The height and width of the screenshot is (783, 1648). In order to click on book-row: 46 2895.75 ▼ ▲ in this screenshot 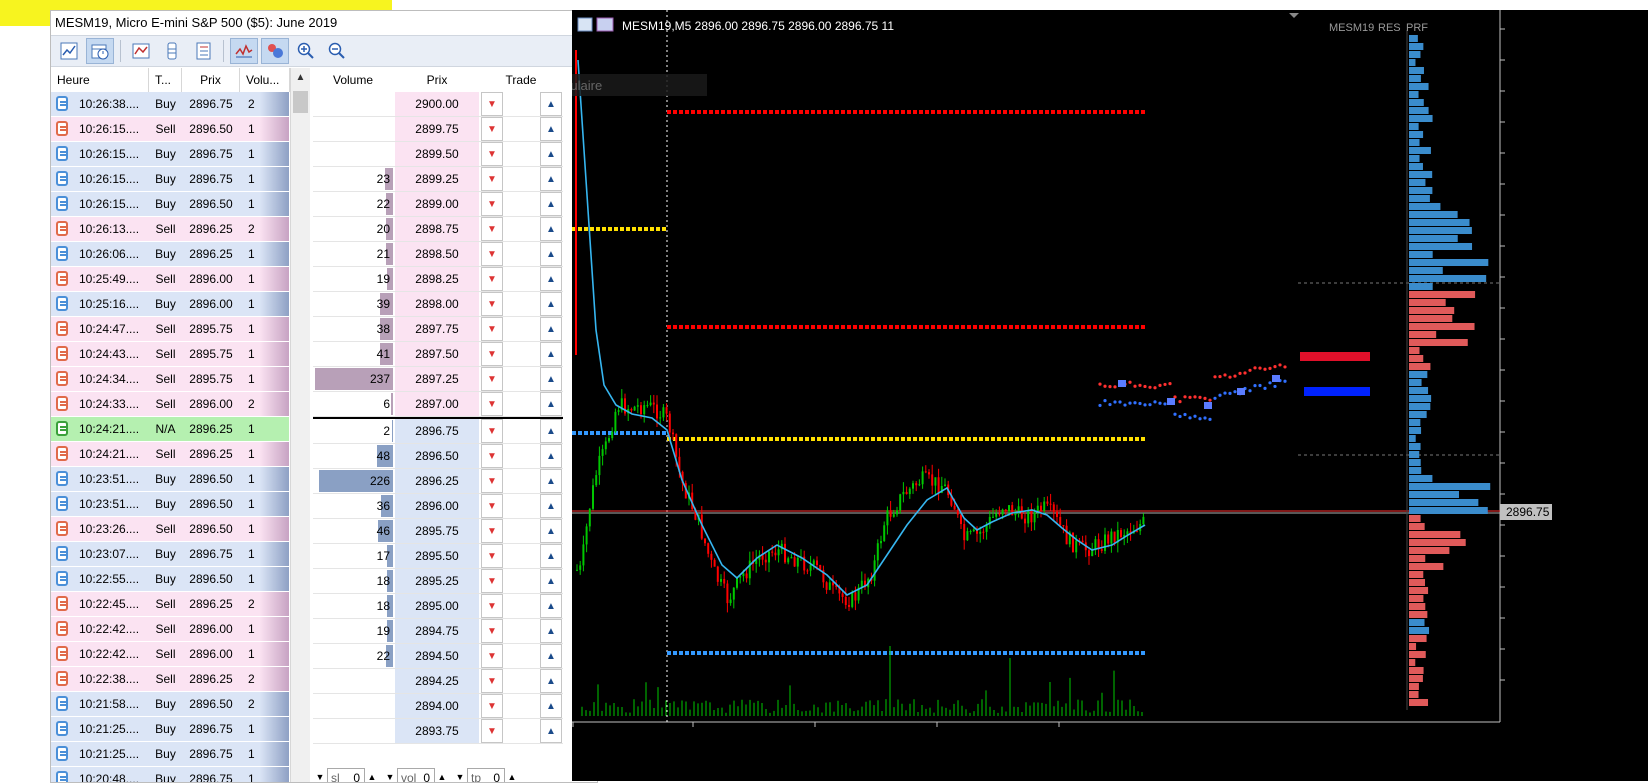, I will do `click(438, 531)`.